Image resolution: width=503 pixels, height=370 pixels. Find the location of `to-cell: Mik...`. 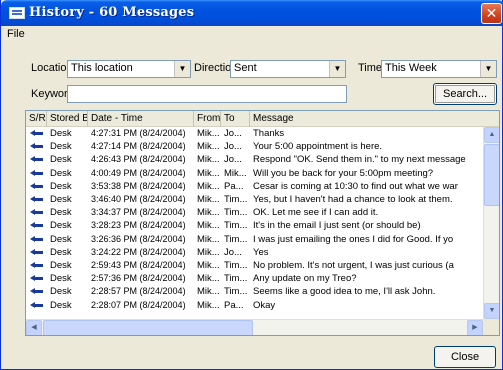

to-cell: Mik... is located at coordinates (235, 173).